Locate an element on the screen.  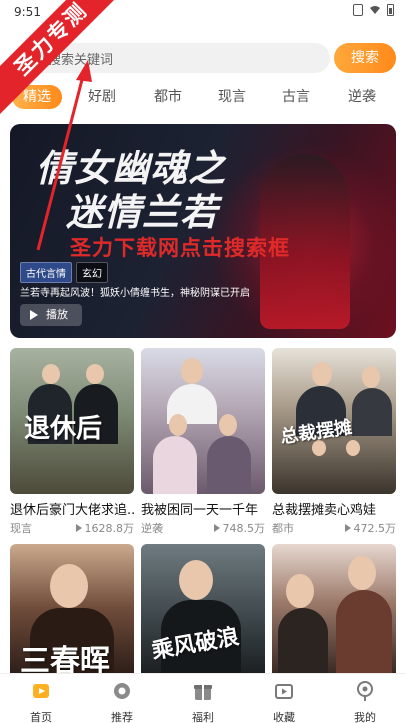
banner-watermark: 圣力下载网点击搜索框 is located at coordinates (180, 248).